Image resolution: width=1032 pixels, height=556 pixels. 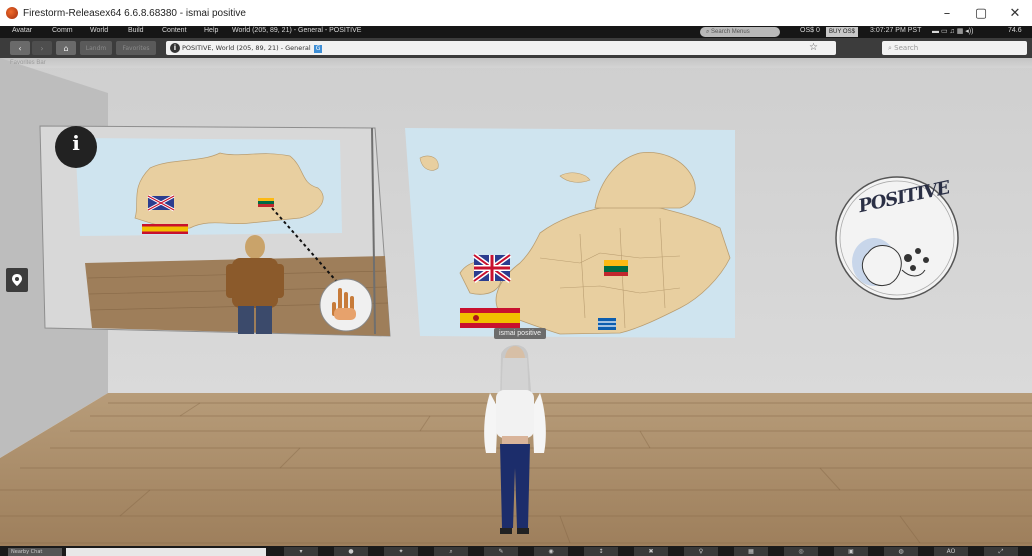 What do you see at coordinates (174, 30) in the screenshot?
I see `menu-content: Content` at bounding box center [174, 30].